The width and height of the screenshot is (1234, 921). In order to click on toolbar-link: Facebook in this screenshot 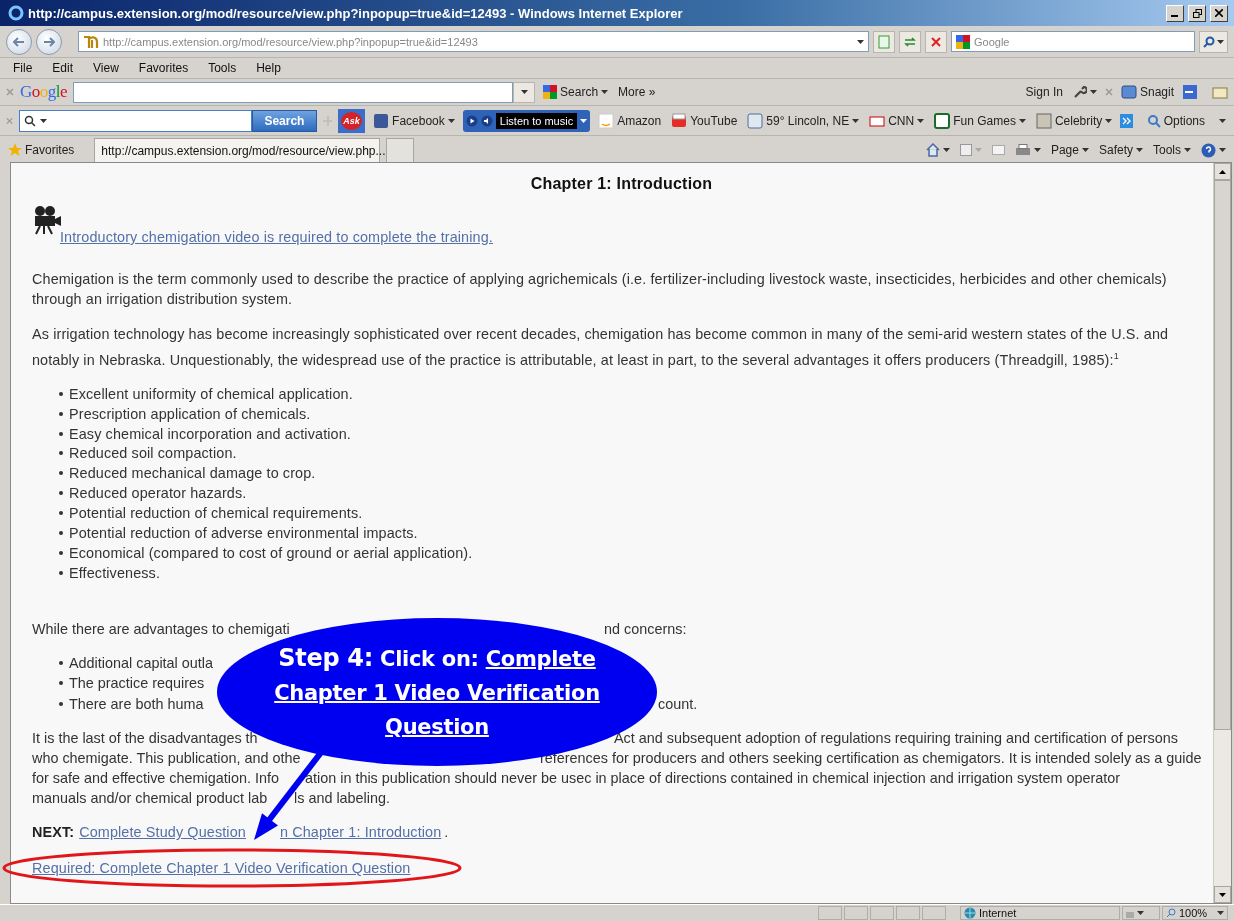, I will do `click(414, 120)`.